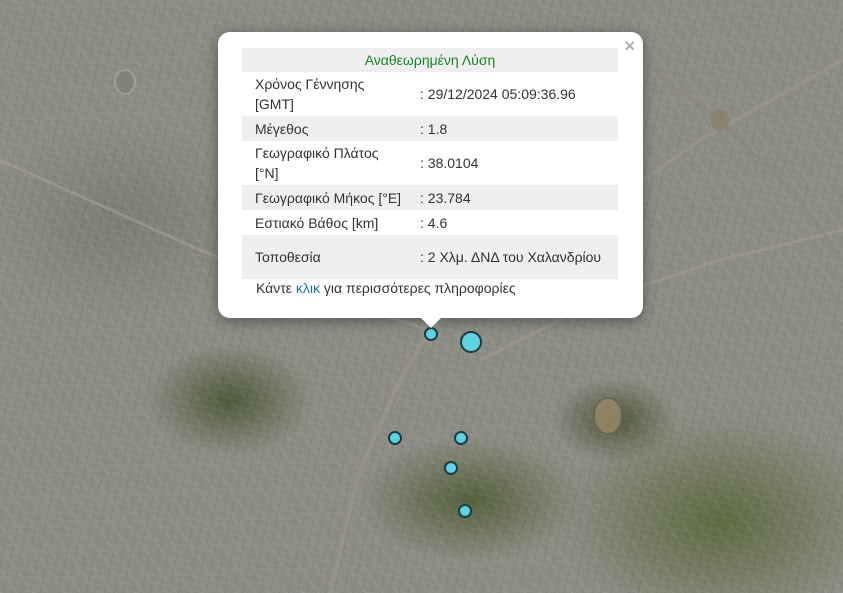 The width and height of the screenshot is (843, 593). I want to click on more-info-text: Κάντε κλικ για περισσότερες πληροφορίες, so click(386, 288).